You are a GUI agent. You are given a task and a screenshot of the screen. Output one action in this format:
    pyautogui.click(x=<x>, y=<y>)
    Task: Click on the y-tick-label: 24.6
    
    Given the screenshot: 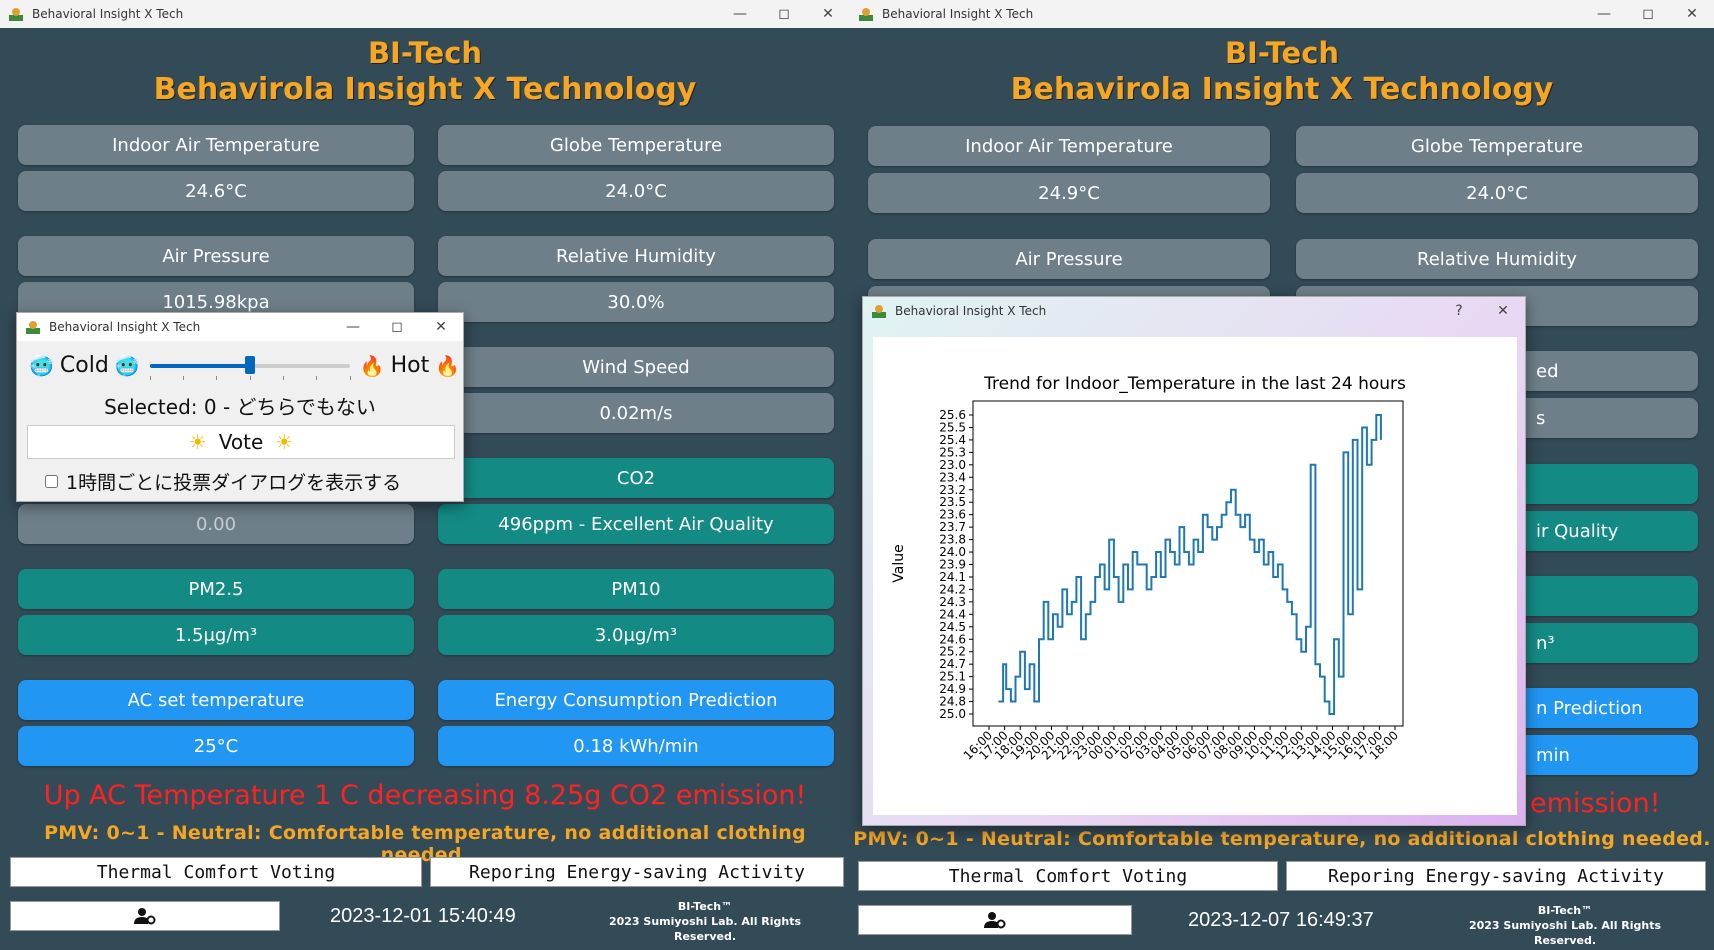 What is the action you would take?
    pyautogui.click(x=952, y=639)
    